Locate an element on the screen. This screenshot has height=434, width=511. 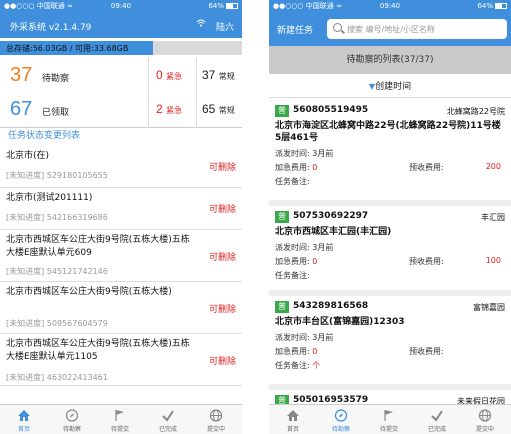
expected-fee-value: 200 is located at coordinates (493, 166).